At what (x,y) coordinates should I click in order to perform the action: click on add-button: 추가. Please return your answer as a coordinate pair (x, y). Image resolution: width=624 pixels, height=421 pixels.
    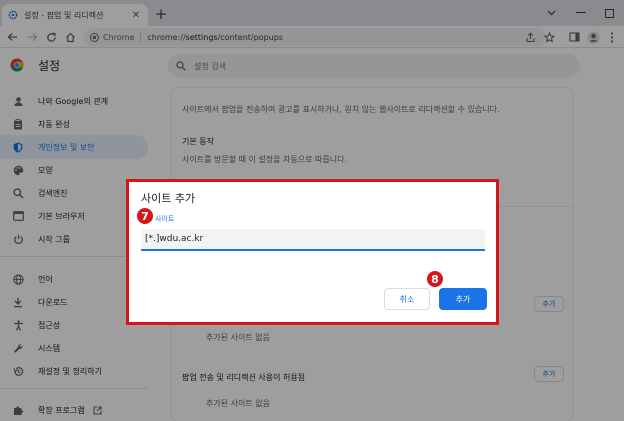
    Looking at the image, I should click on (463, 299).